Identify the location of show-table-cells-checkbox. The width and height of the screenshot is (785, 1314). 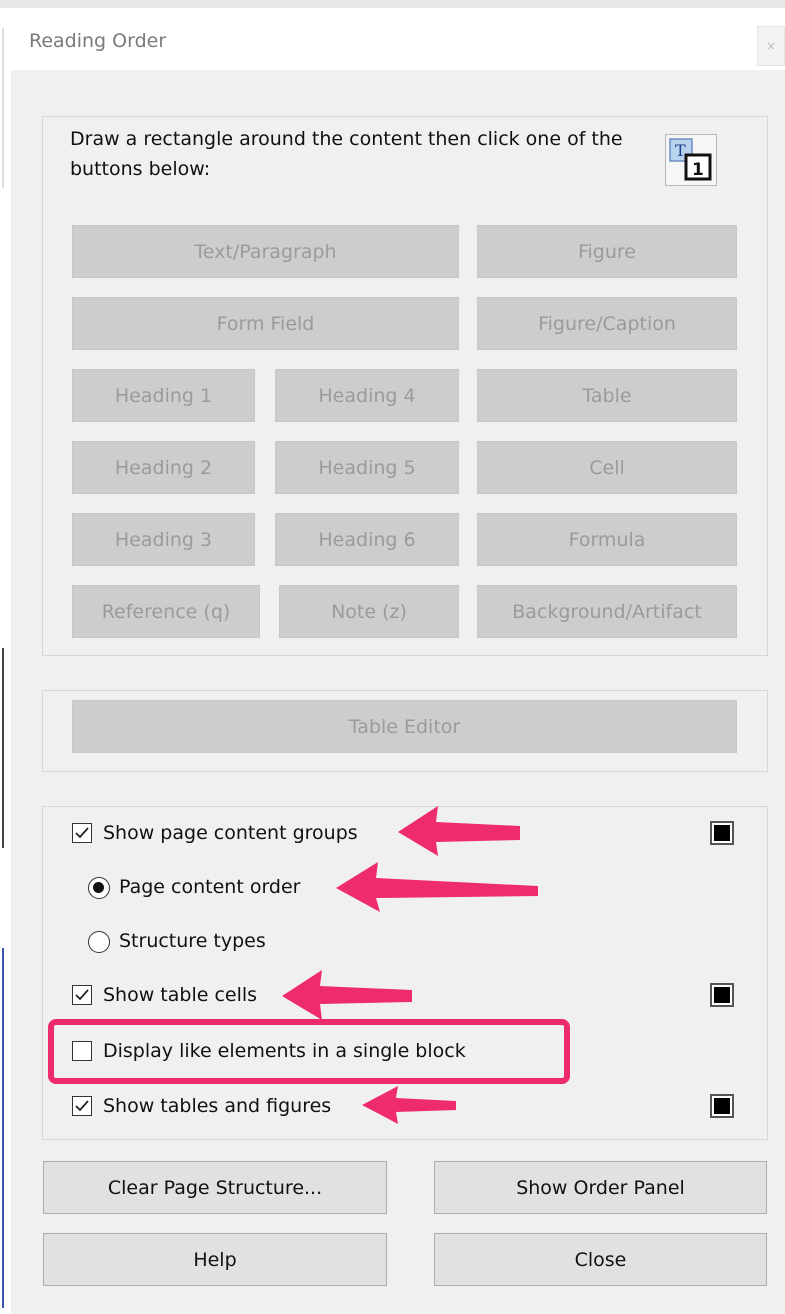
(82, 995).